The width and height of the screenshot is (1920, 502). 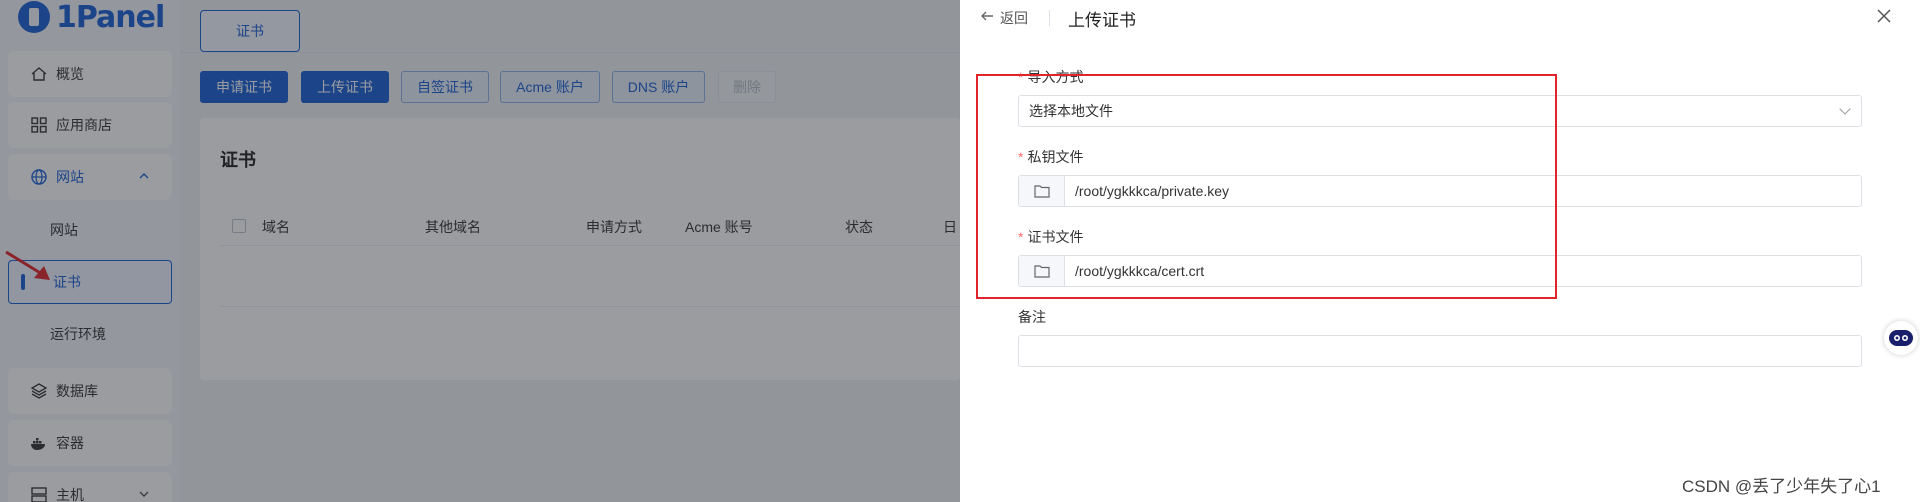 I want to click on label-text: 证书文件, so click(x=1055, y=237).